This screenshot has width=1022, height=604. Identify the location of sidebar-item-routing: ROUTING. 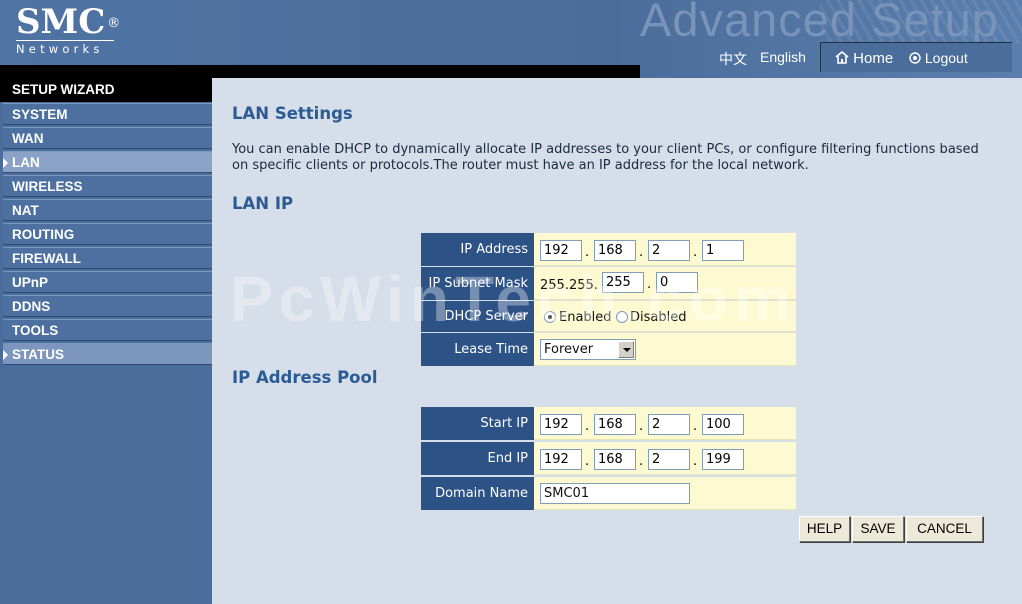
(107, 234).